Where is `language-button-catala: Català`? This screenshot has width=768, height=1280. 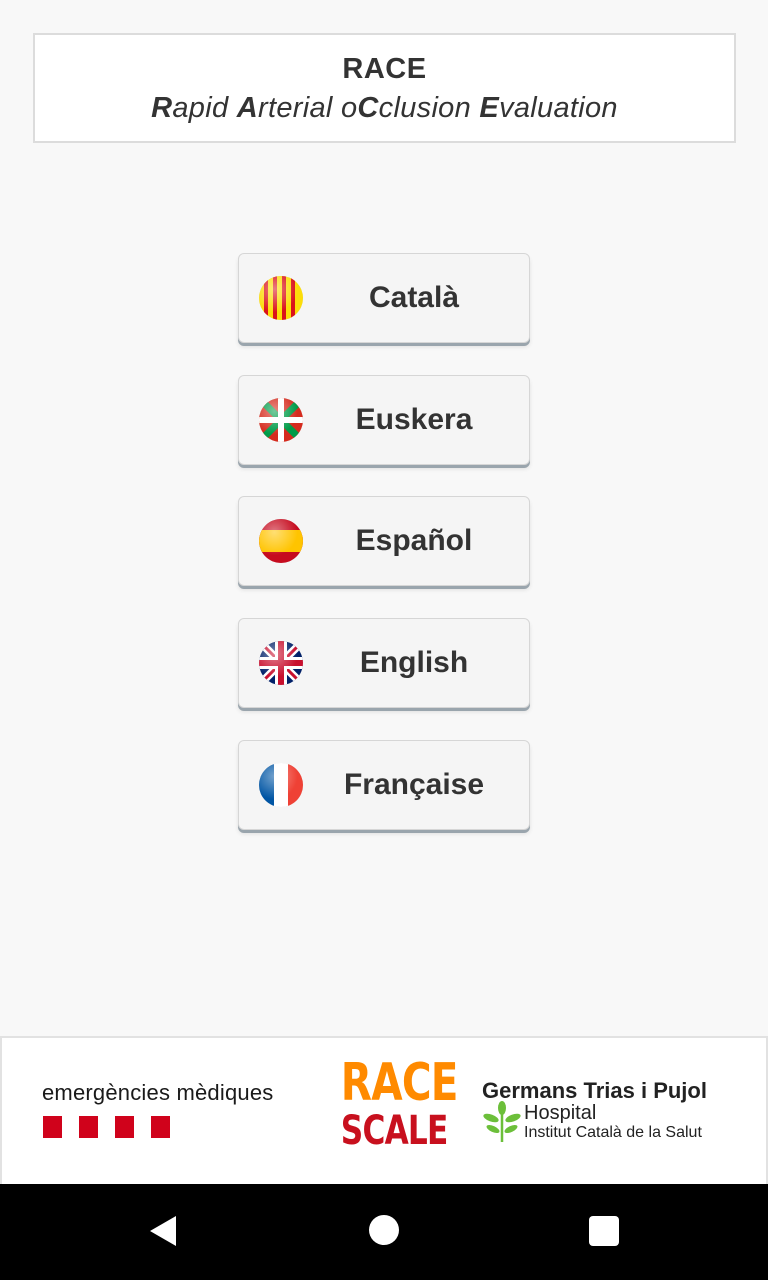 language-button-catala: Català is located at coordinates (384, 298).